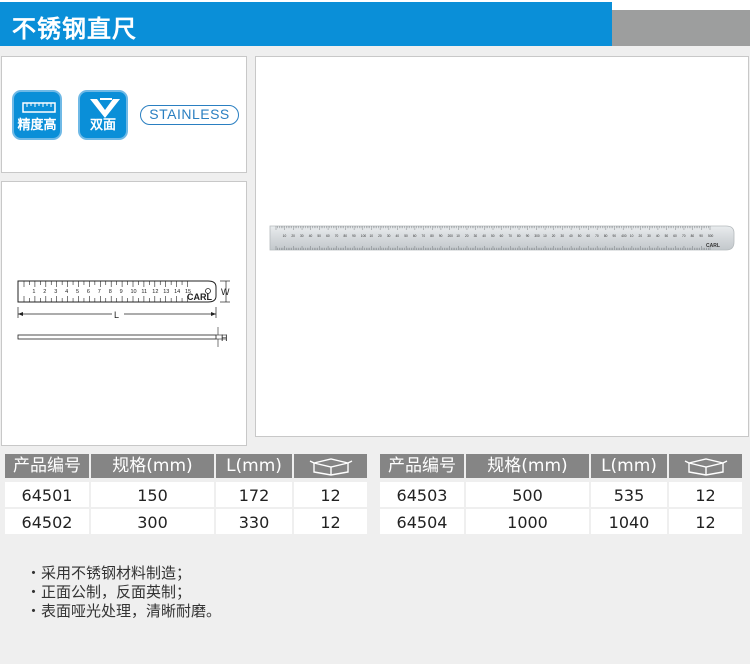 The height and width of the screenshot is (664, 750). What do you see at coordinates (527, 521) in the screenshot?
I see `table-cell: 1000` at bounding box center [527, 521].